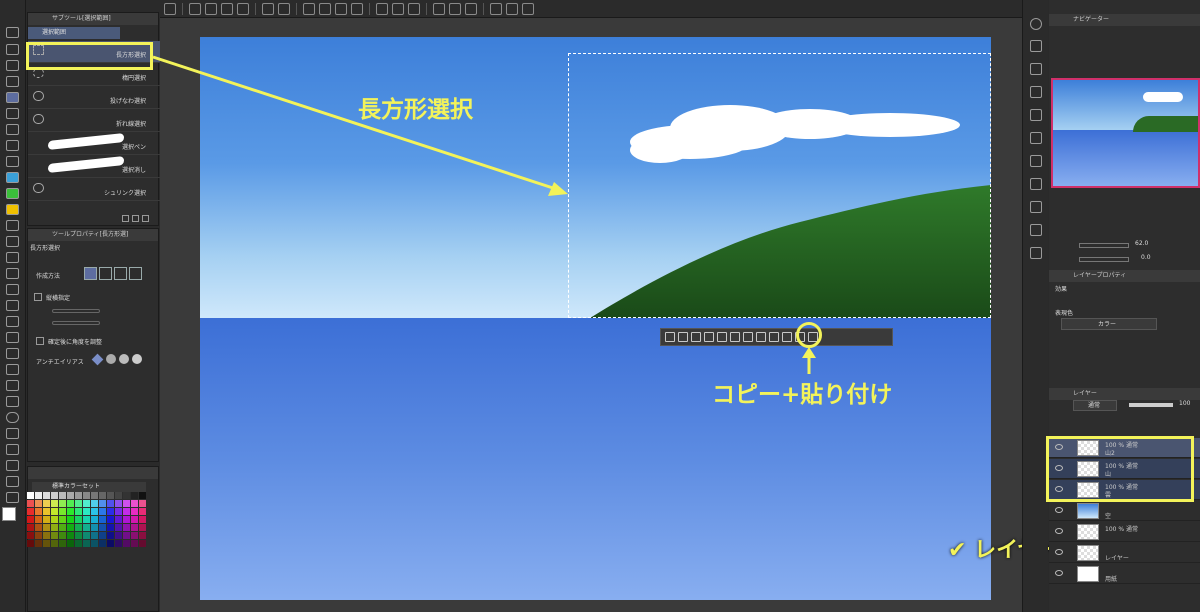 This screenshot has height=612, width=1200. I want to click on annotation-rect-select: 長方形選択, so click(415, 110).